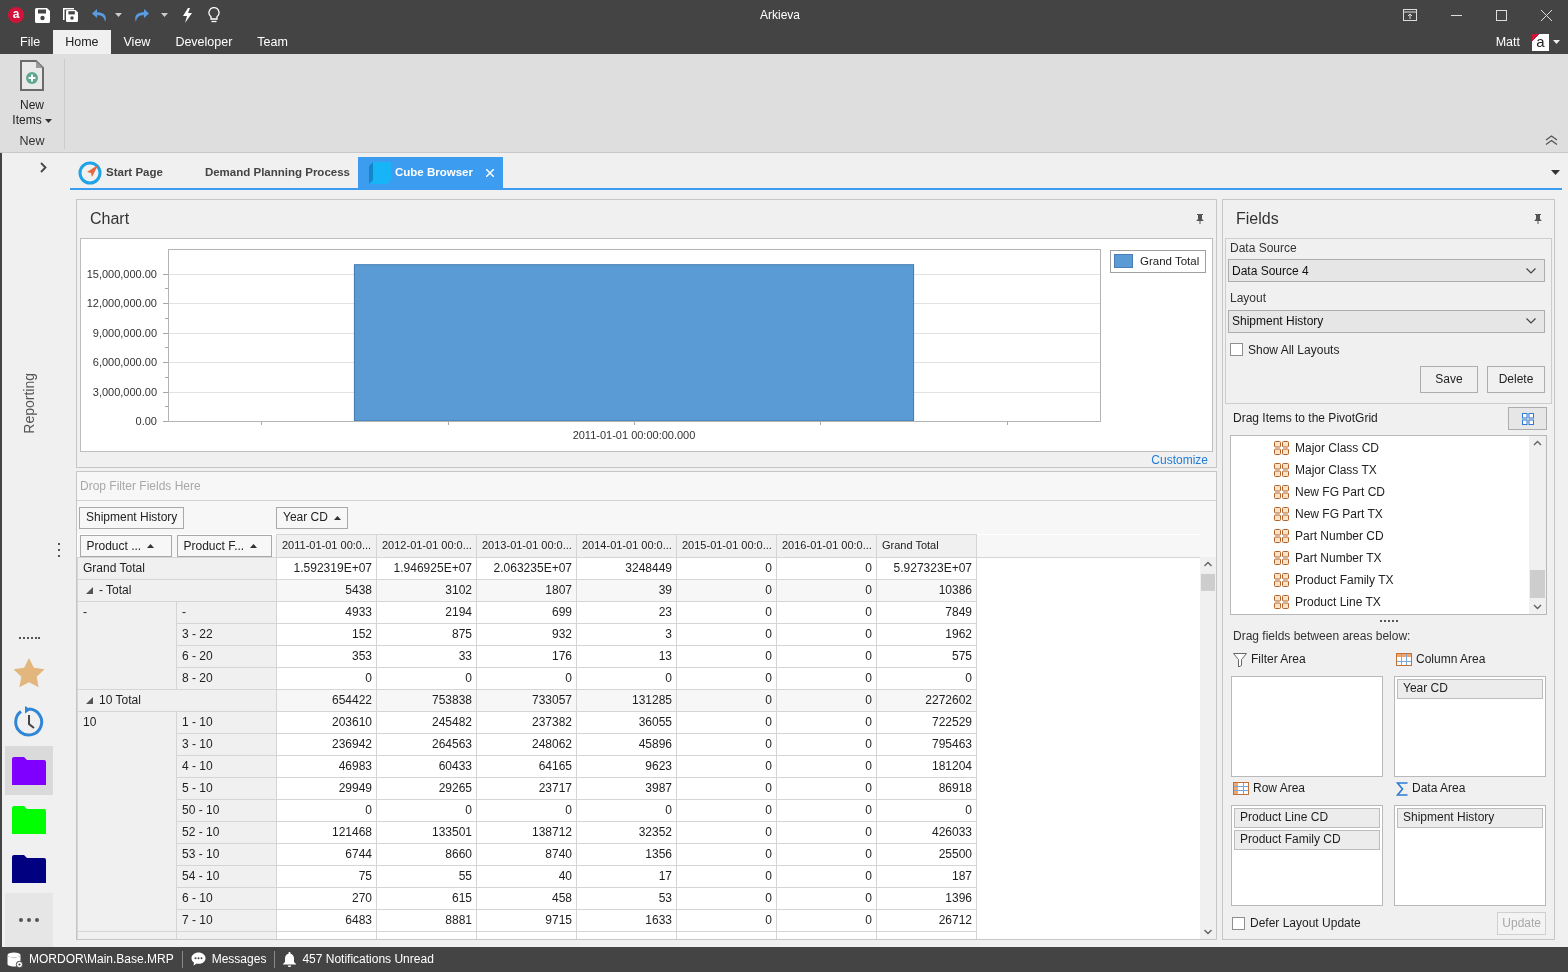 The image size is (1568, 972). Describe the element at coordinates (127, 821) in the screenshot. I see `row-header-cell: 10` at that location.